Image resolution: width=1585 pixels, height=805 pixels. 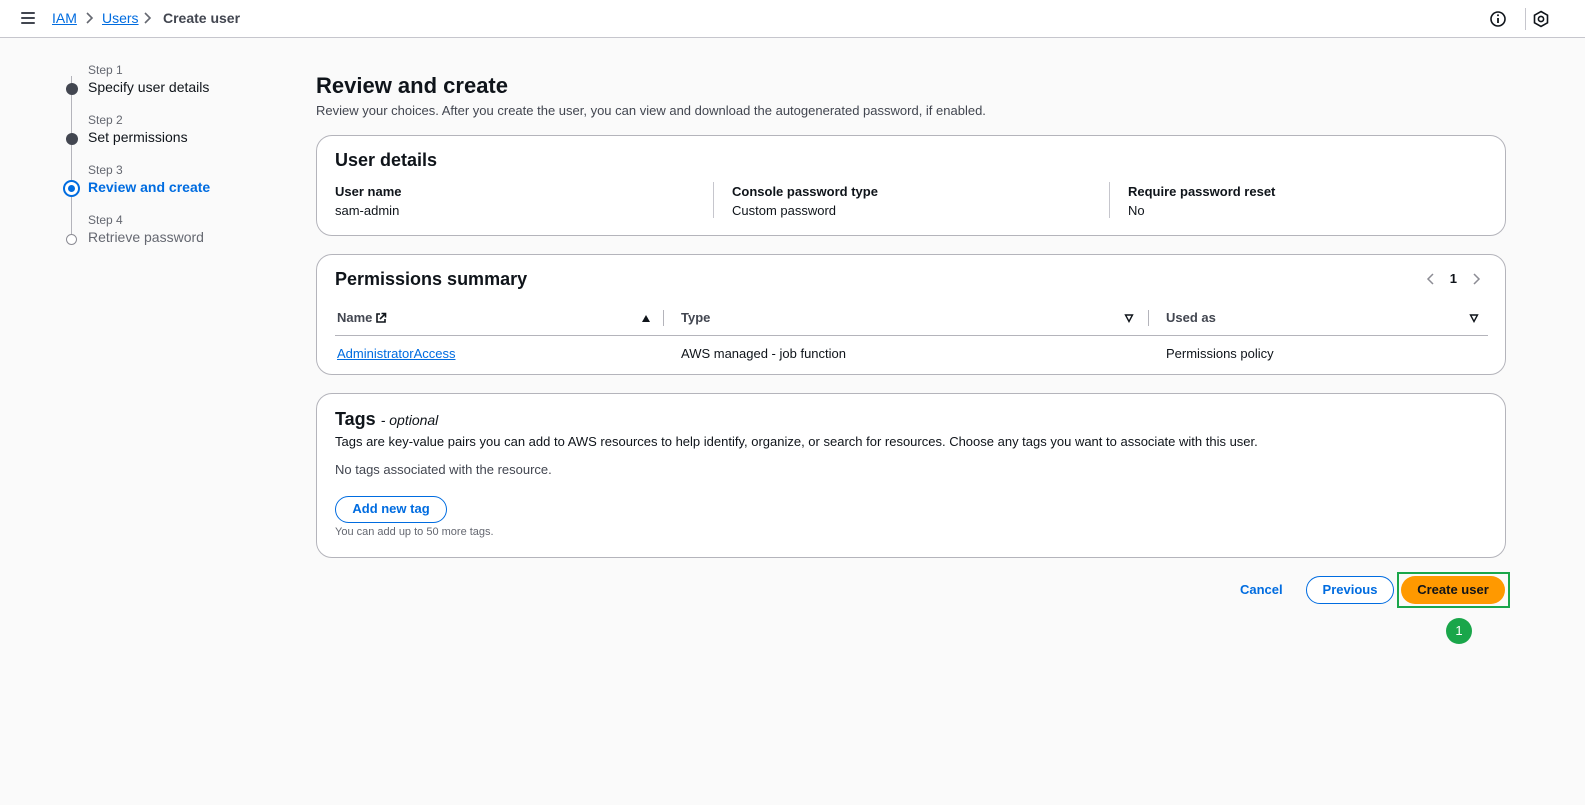 I want to click on pagination: 1, so click(x=1453, y=278).